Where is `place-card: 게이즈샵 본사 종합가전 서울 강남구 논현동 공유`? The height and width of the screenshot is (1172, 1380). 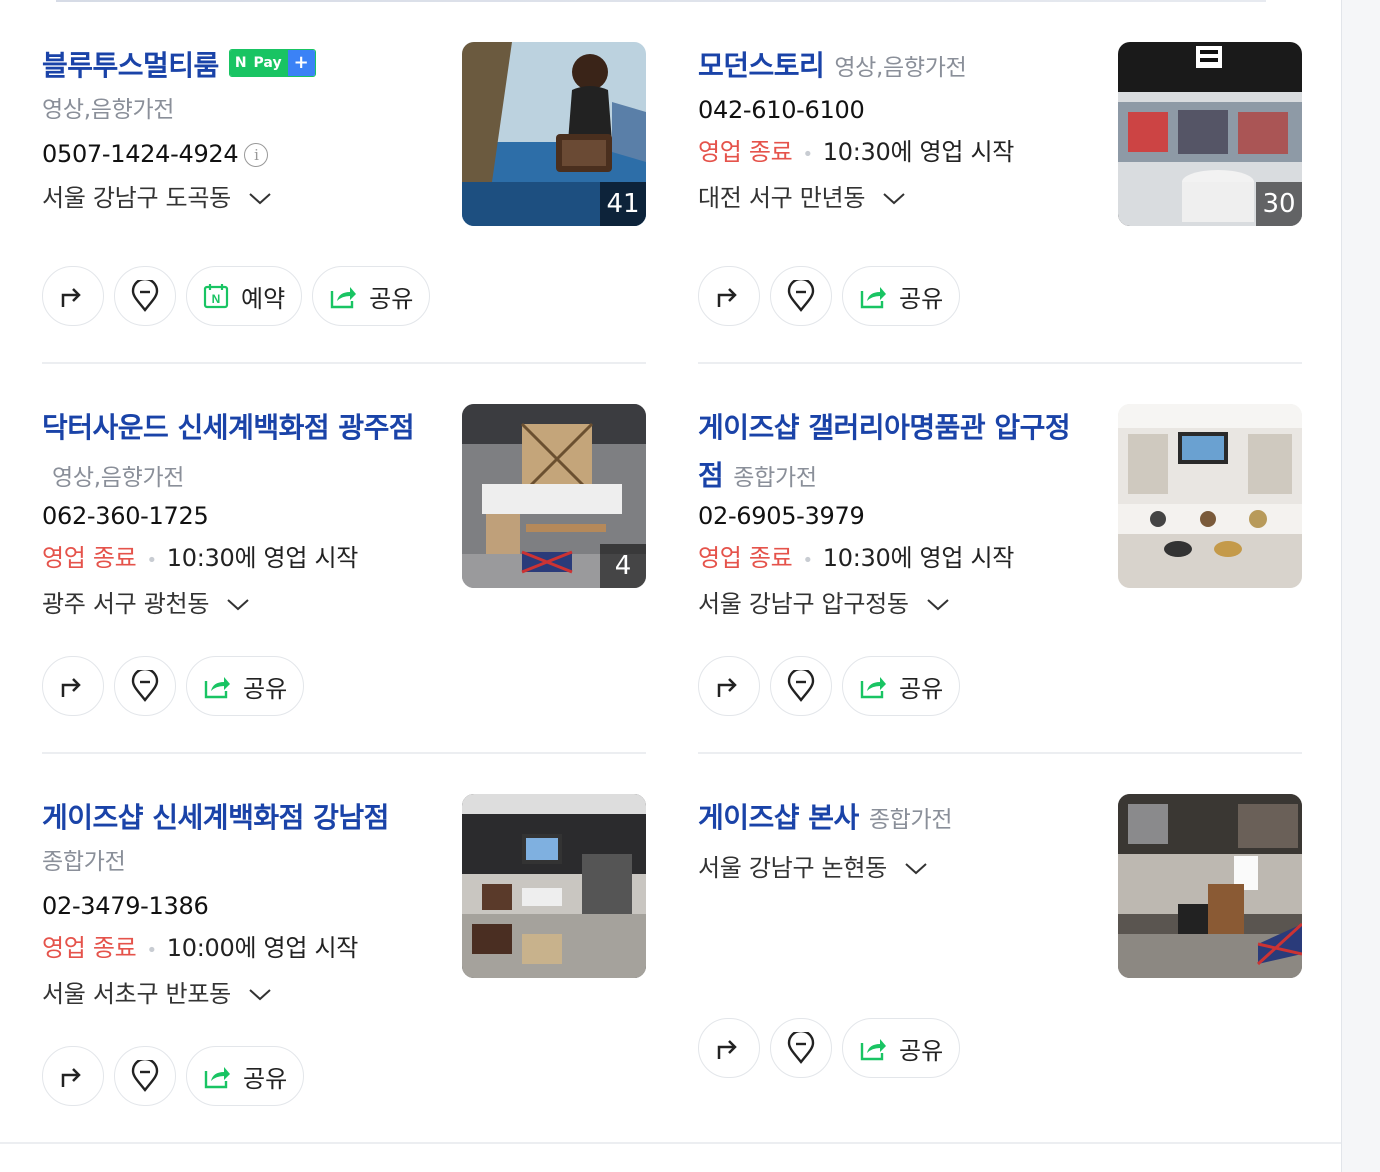
place-card: 게이즈샵 본사 종합가전 서울 강남구 논현동 공유 is located at coordinates (1000, 959).